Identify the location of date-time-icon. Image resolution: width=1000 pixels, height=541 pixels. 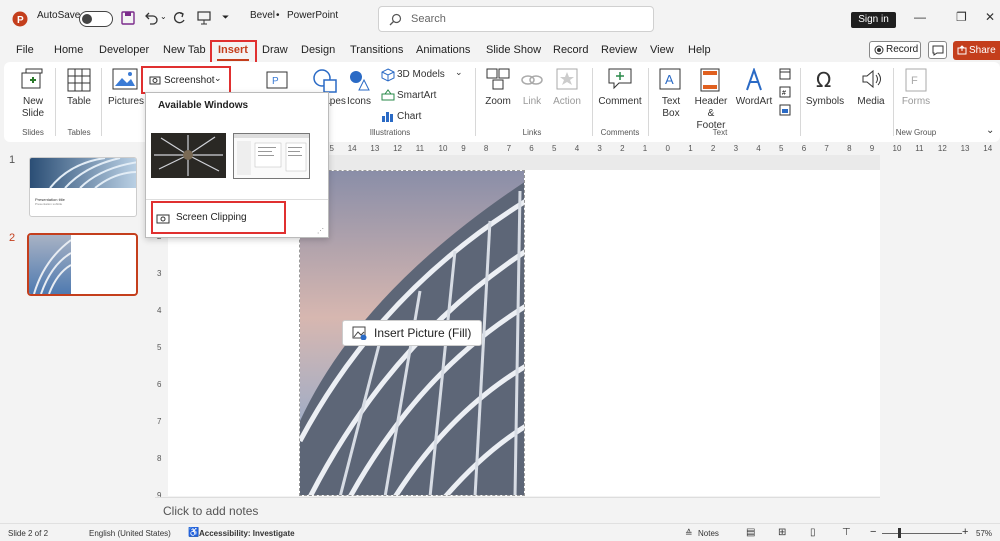
(785, 74).